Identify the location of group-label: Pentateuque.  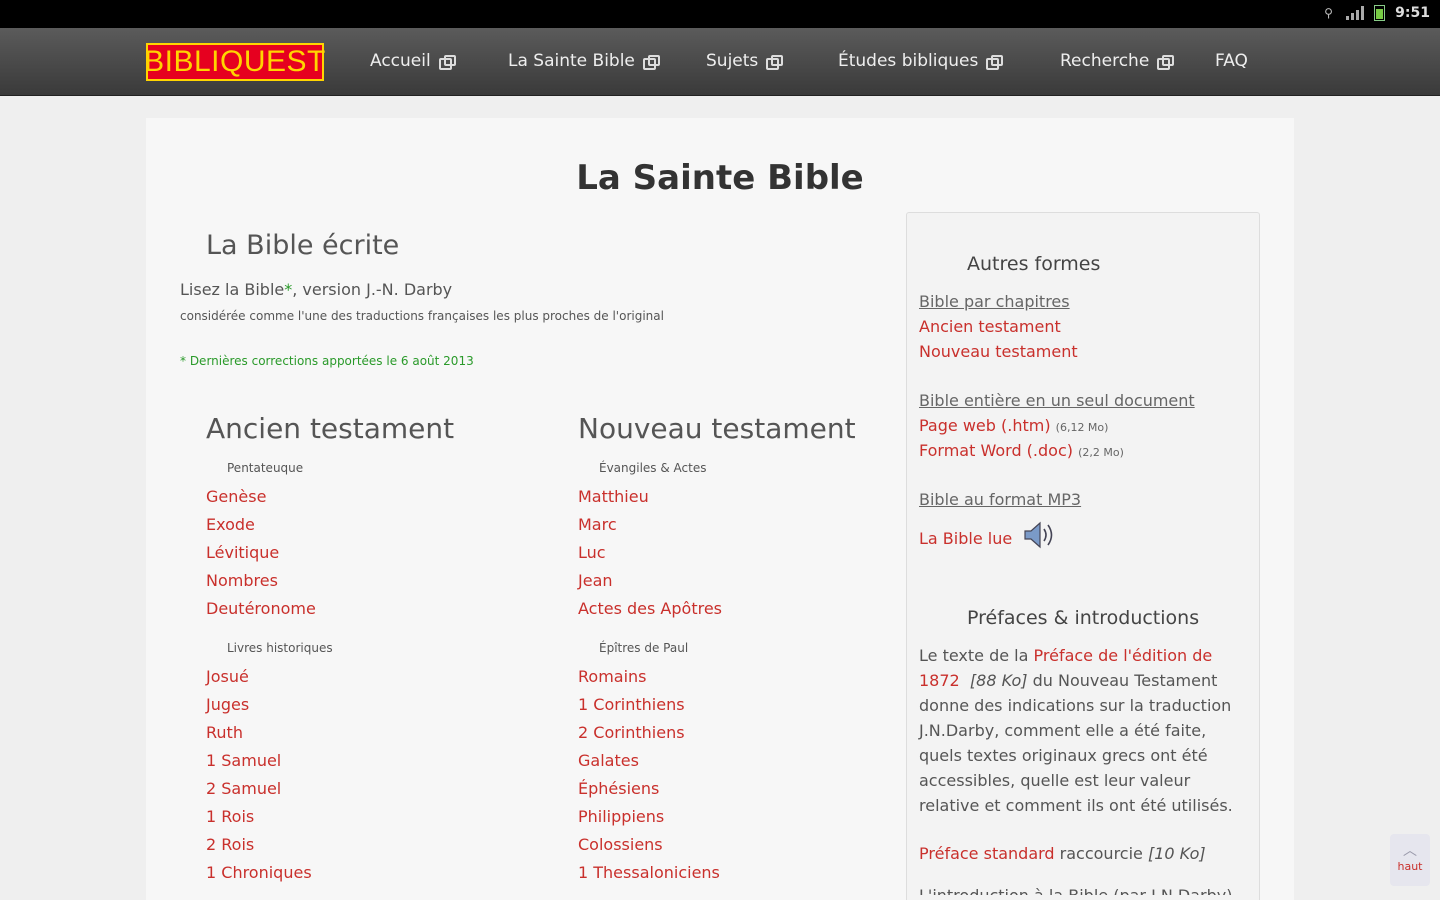
(265, 468).